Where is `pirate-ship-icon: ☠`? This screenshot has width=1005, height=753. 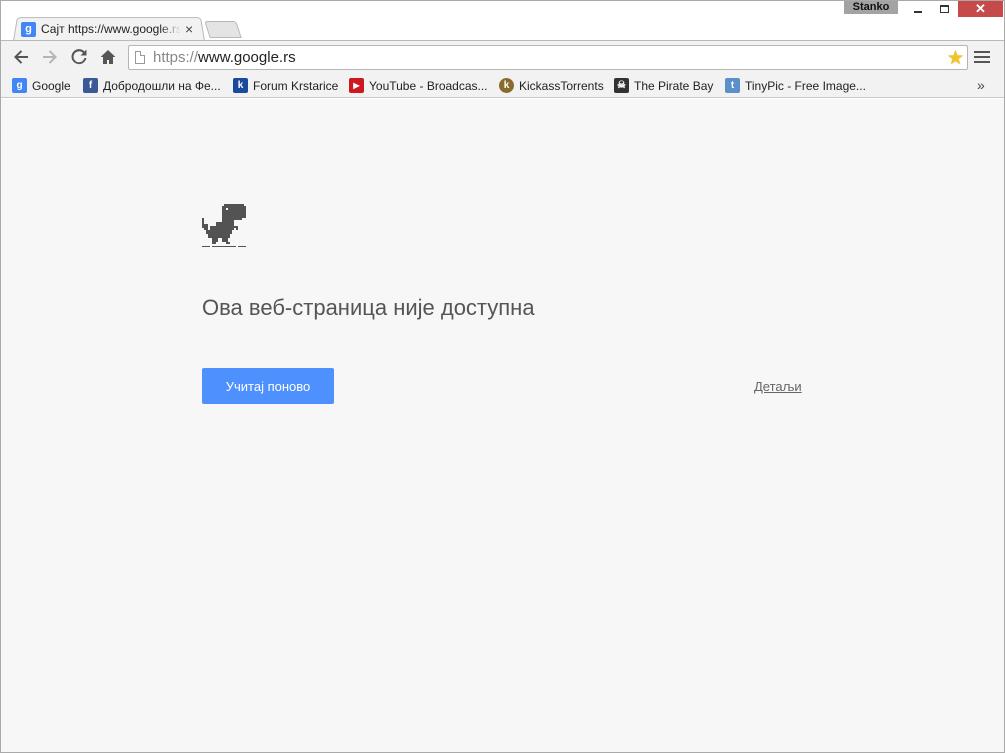
pirate-ship-icon: ☠ is located at coordinates (621, 85).